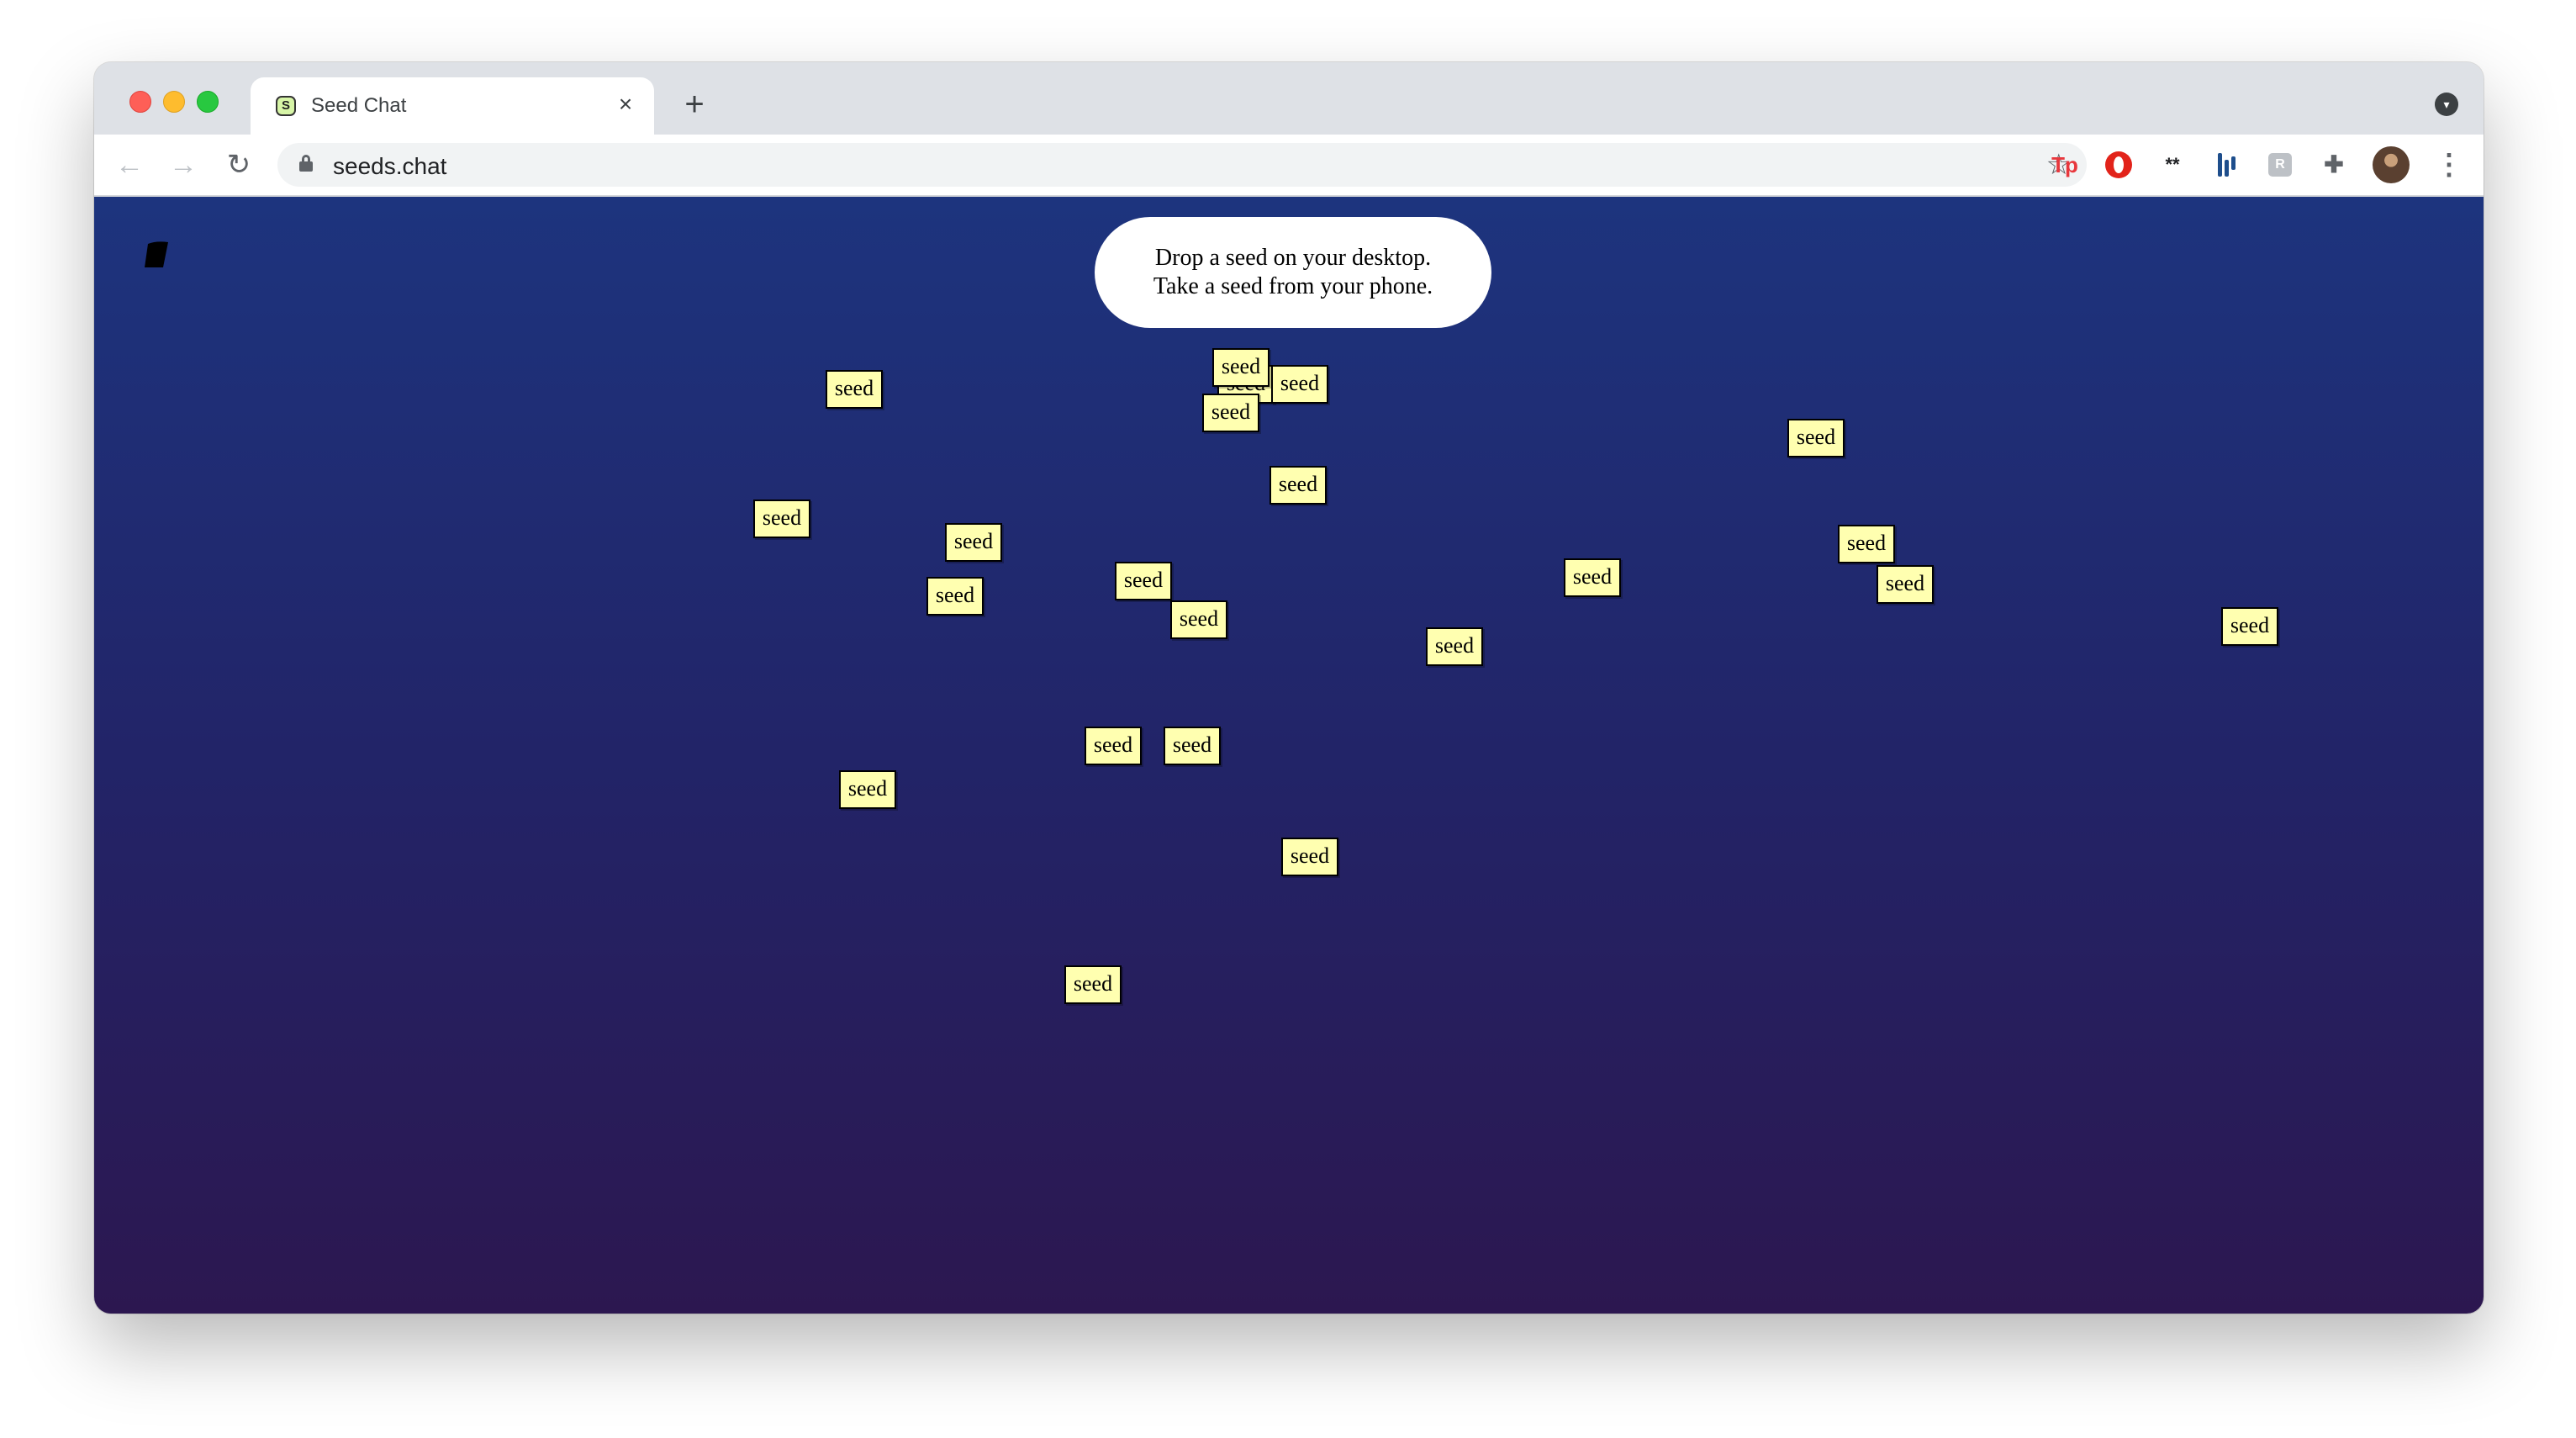 The width and height of the screenshot is (2576, 1438). Describe the element at coordinates (157, 254) in the screenshot. I see `seed-logo-icon` at that location.